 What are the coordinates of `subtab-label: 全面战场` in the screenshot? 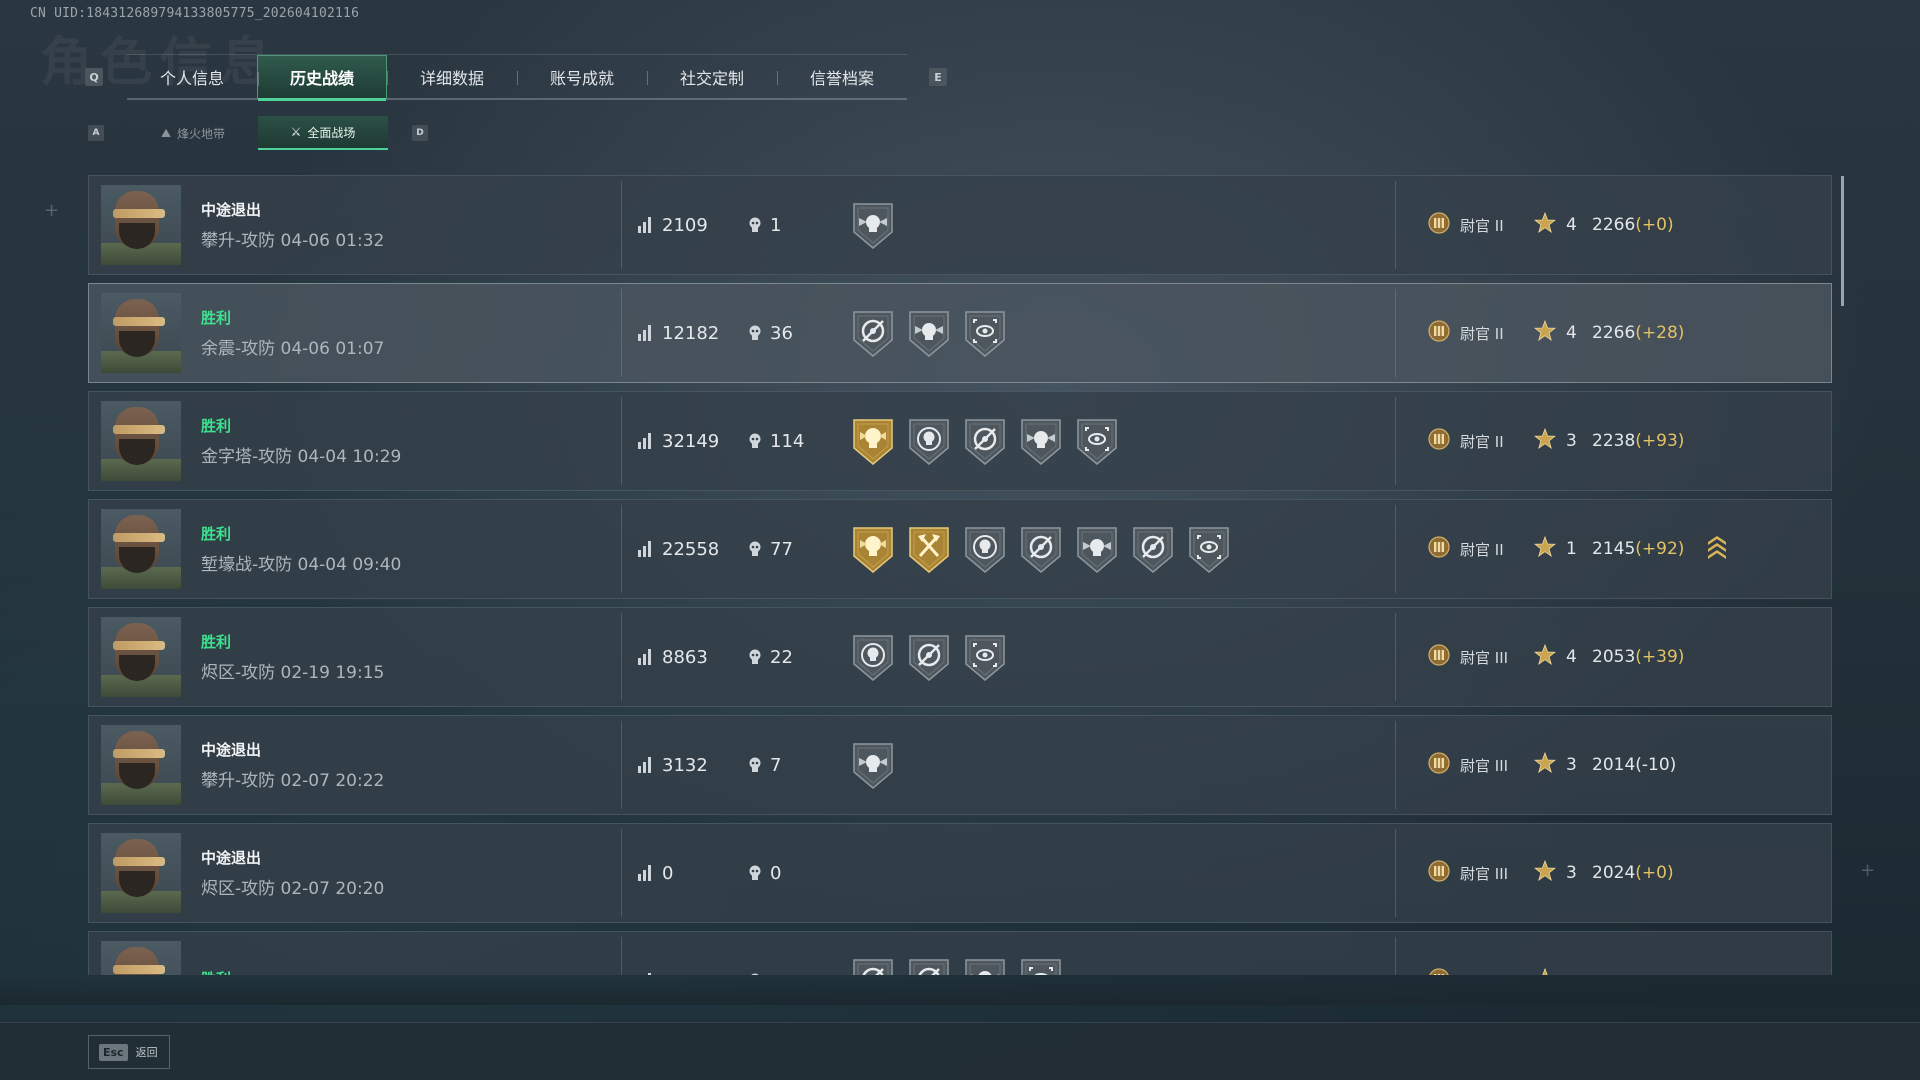 It's located at (331, 132).